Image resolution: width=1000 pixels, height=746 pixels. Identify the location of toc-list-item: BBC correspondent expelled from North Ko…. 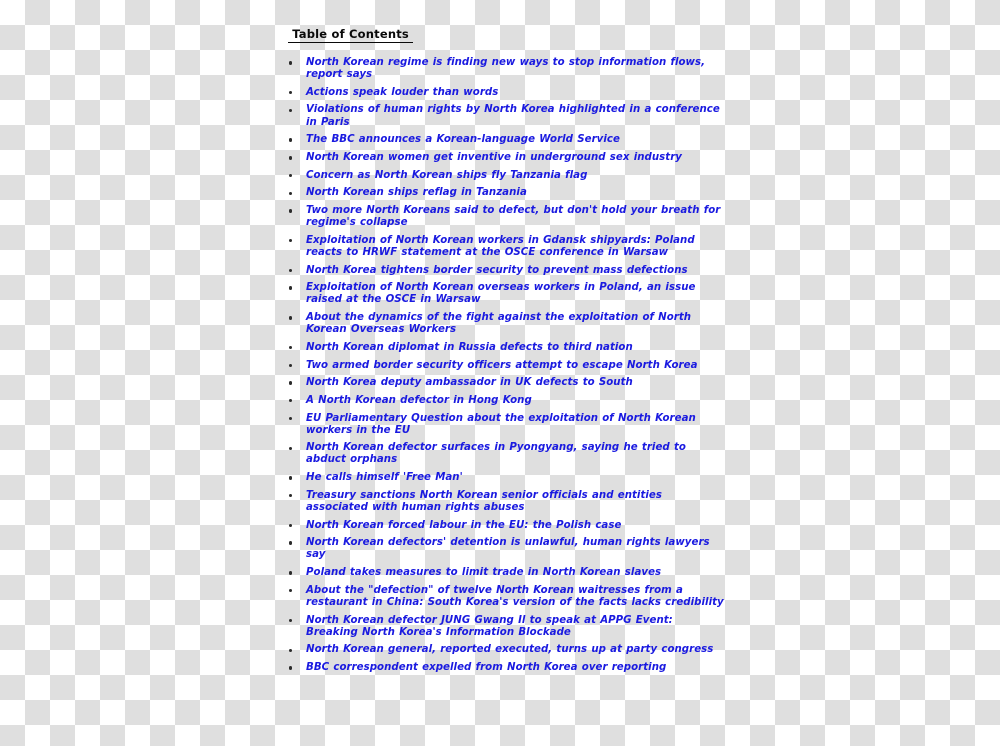
(506, 668).